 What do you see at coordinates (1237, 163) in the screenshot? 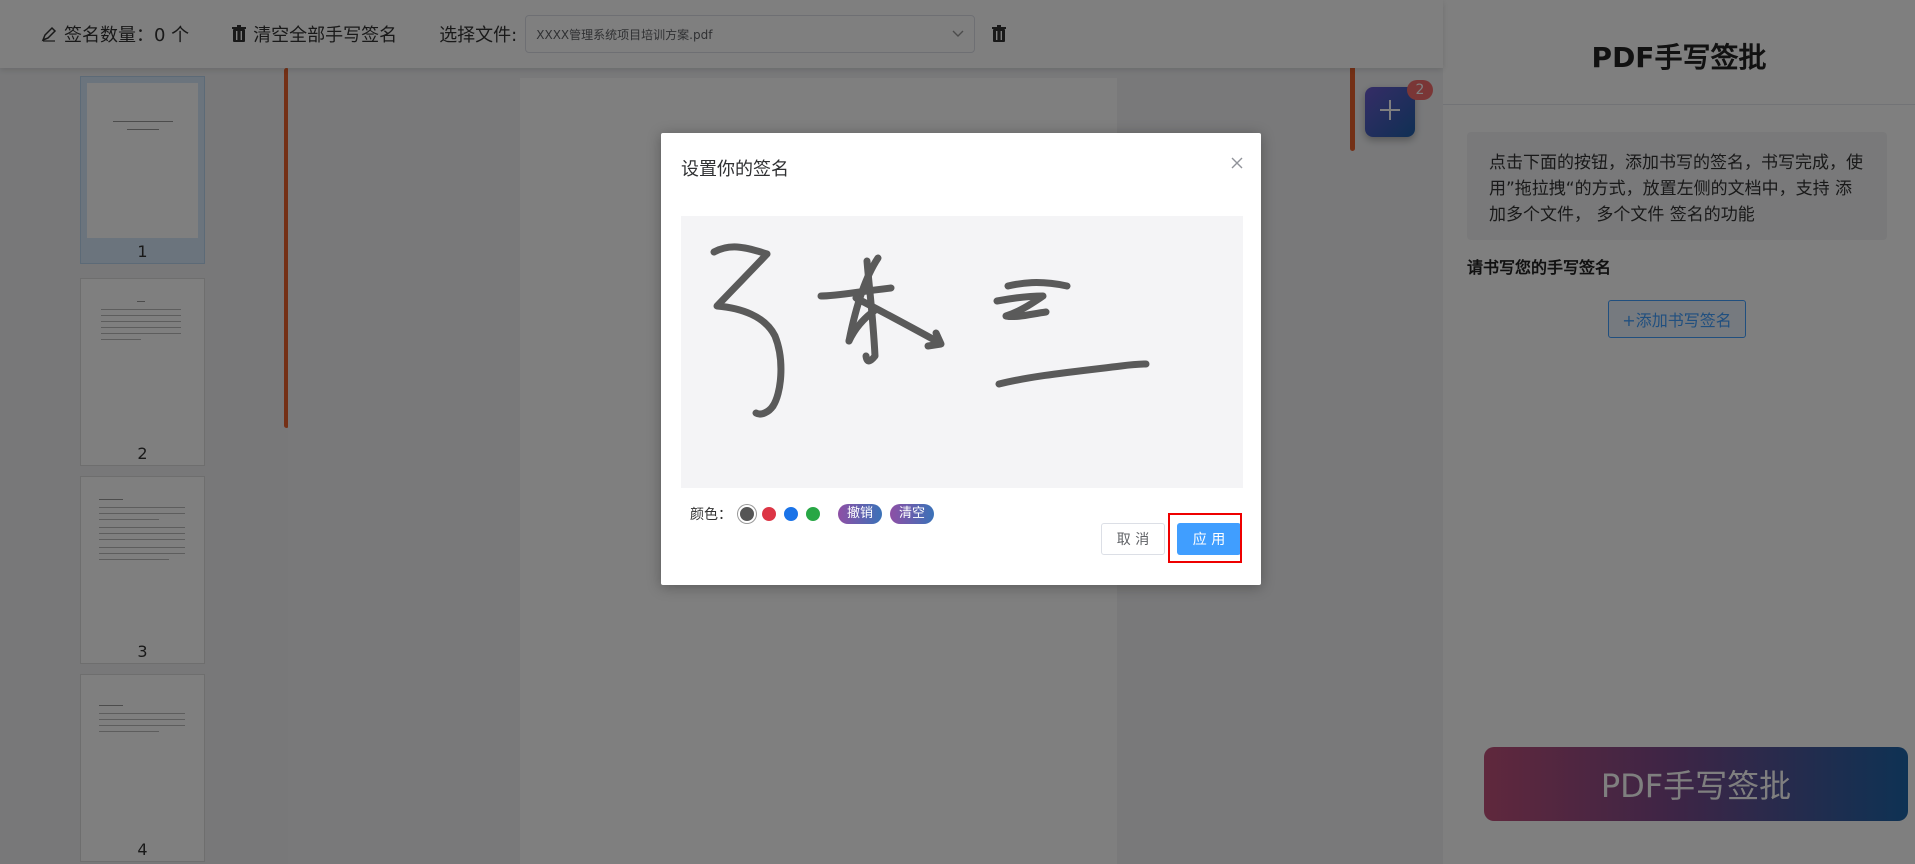
I see `close-icon` at bounding box center [1237, 163].